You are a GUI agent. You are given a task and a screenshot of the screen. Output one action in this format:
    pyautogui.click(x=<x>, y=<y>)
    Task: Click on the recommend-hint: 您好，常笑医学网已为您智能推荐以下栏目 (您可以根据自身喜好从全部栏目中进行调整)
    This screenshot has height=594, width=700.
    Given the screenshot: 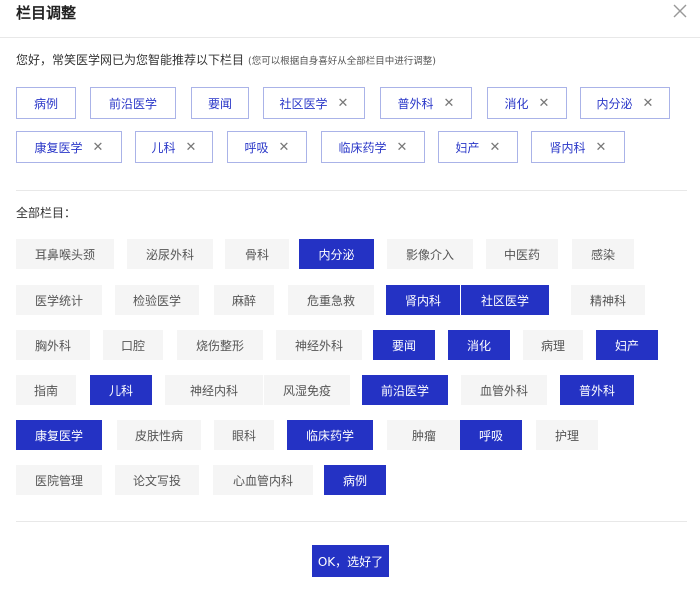 What is the action you would take?
    pyautogui.click(x=226, y=61)
    